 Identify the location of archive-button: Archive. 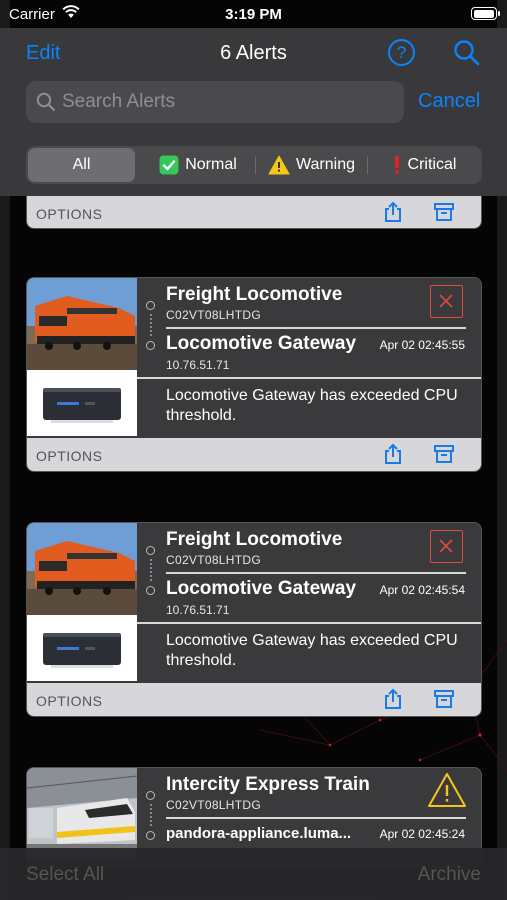
(449, 875).